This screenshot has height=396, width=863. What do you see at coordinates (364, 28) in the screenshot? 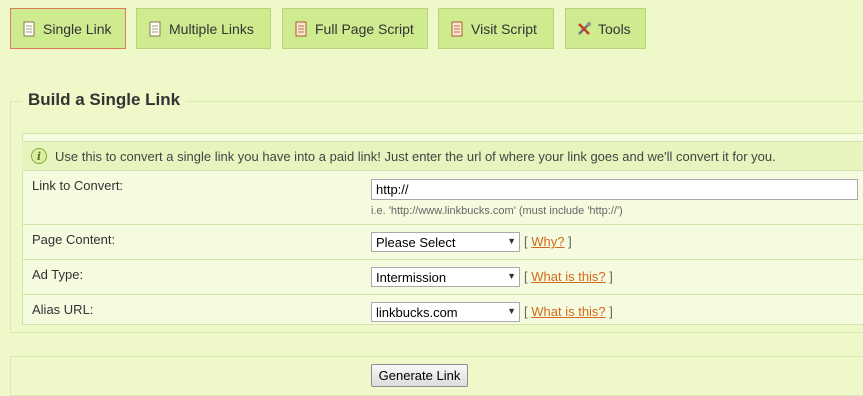
I see `tab-label: Full Page Script` at bounding box center [364, 28].